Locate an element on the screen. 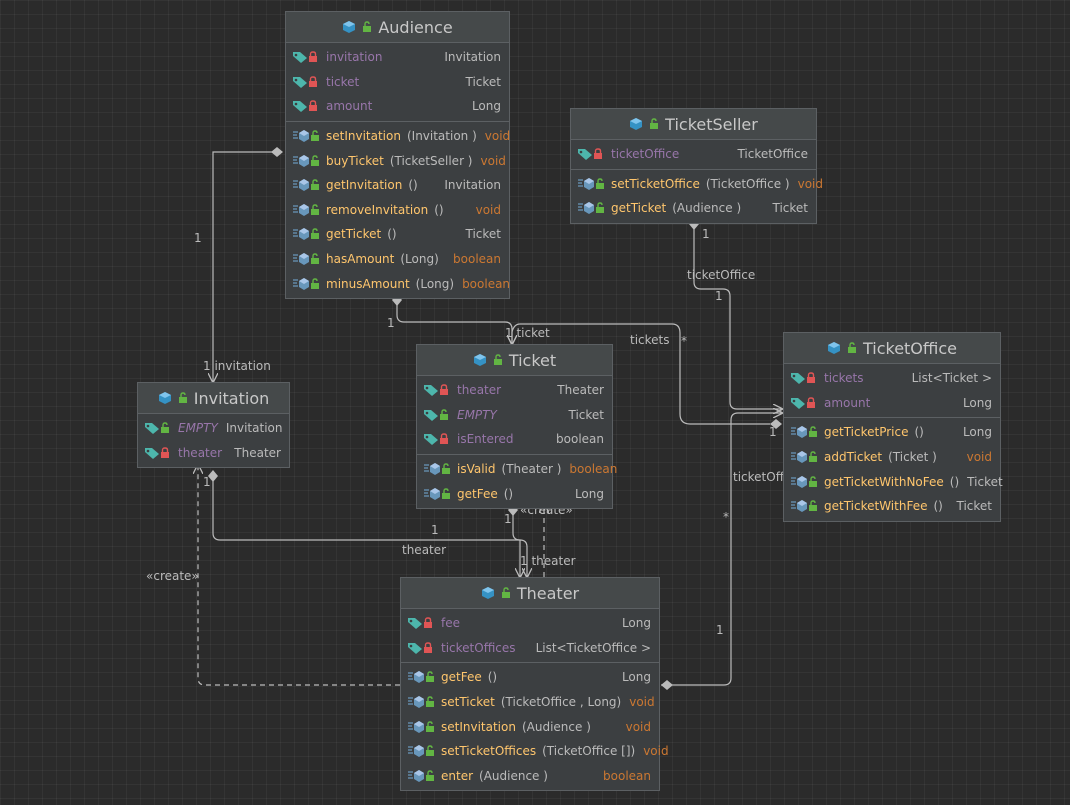  method-row: getTicketWithNoFee () Ticket is located at coordinates (893, 481).